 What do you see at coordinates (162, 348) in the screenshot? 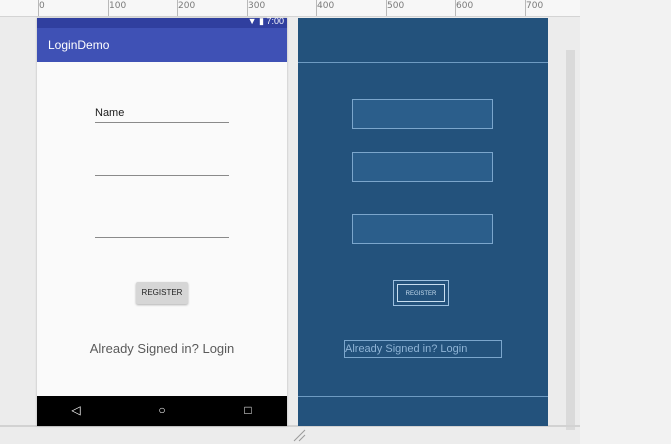
I see `login-link: Already Signed in? Login` at bounding box center [162, 348].